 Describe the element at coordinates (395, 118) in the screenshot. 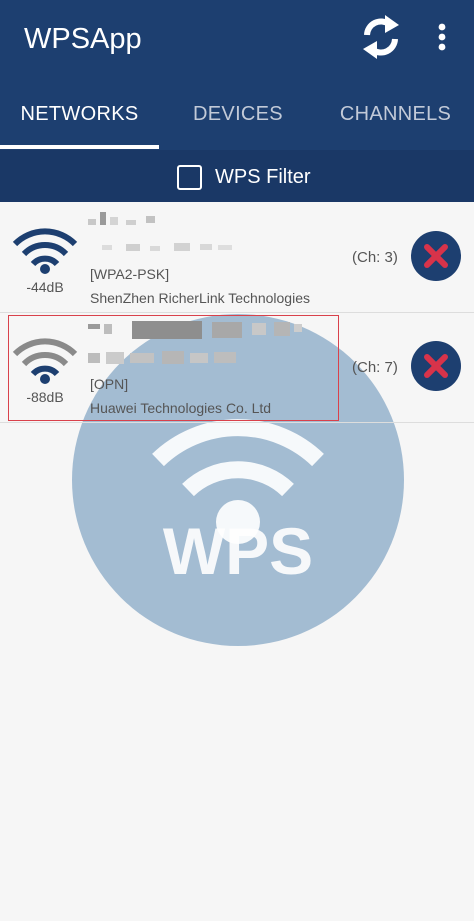

I see `tab-channels: CHANNELS` at that location.